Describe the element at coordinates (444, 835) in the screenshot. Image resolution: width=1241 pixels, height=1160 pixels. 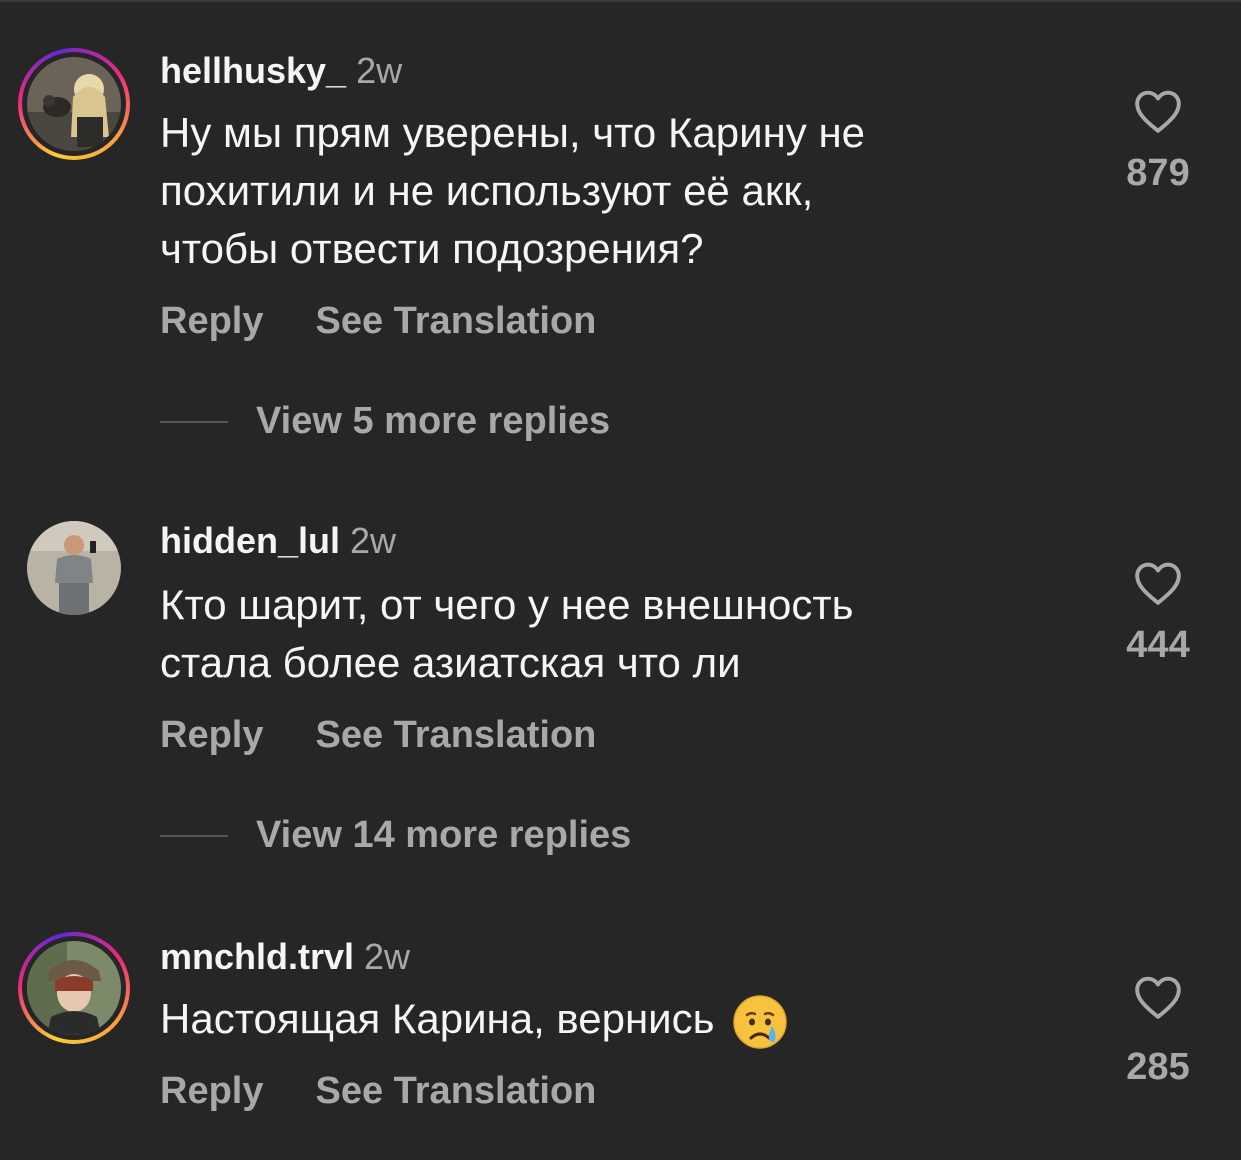
I see `view-replies-label: View 14 more replies` at that location.